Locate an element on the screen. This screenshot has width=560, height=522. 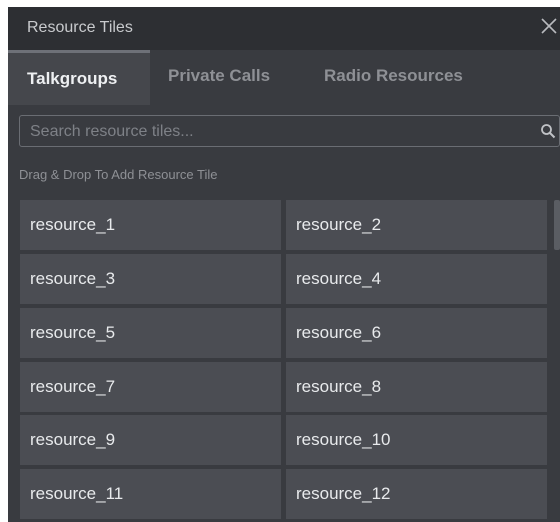
resource-tile: resource_2 is located at coordinates (416, 225).